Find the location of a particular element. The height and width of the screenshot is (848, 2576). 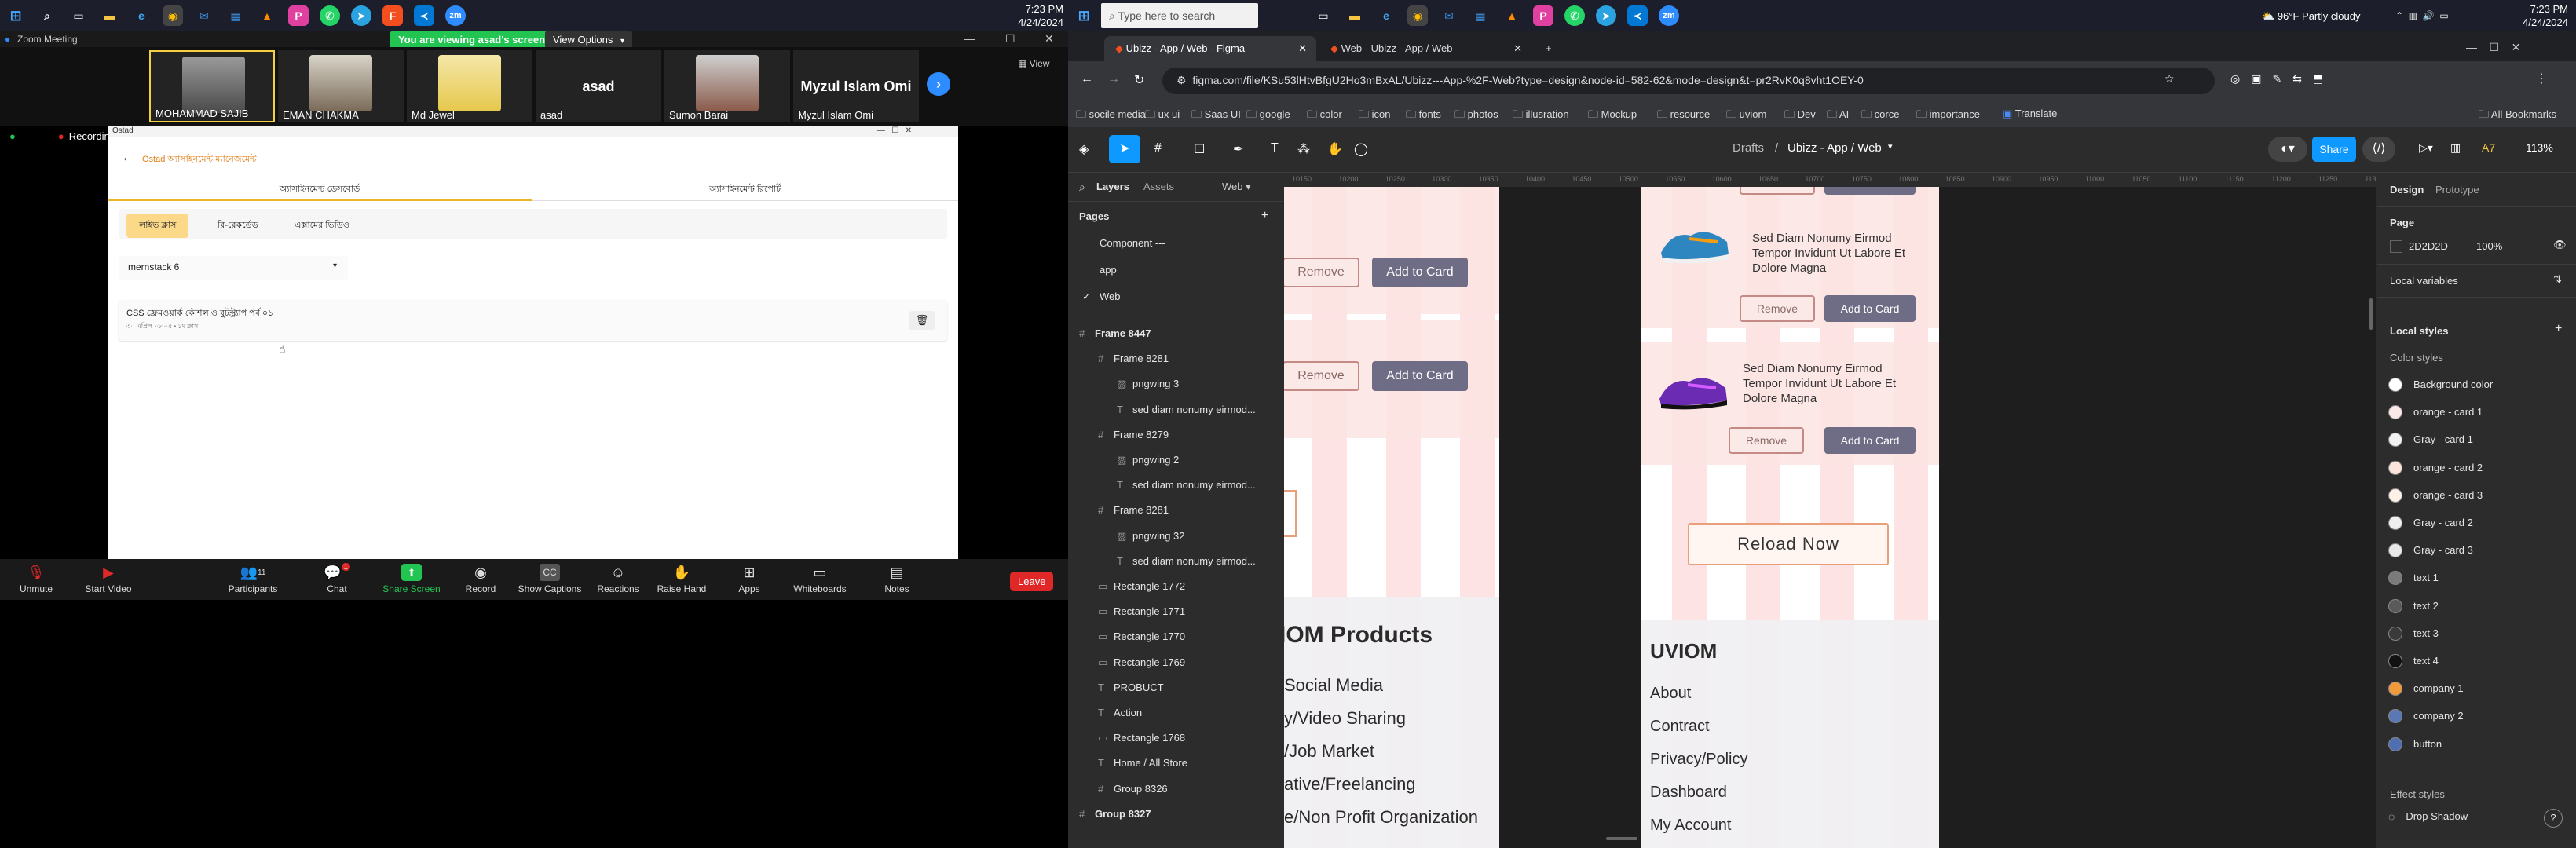

bookmark-folder: 🗀 uviom is located at coordinates (1746, 117).